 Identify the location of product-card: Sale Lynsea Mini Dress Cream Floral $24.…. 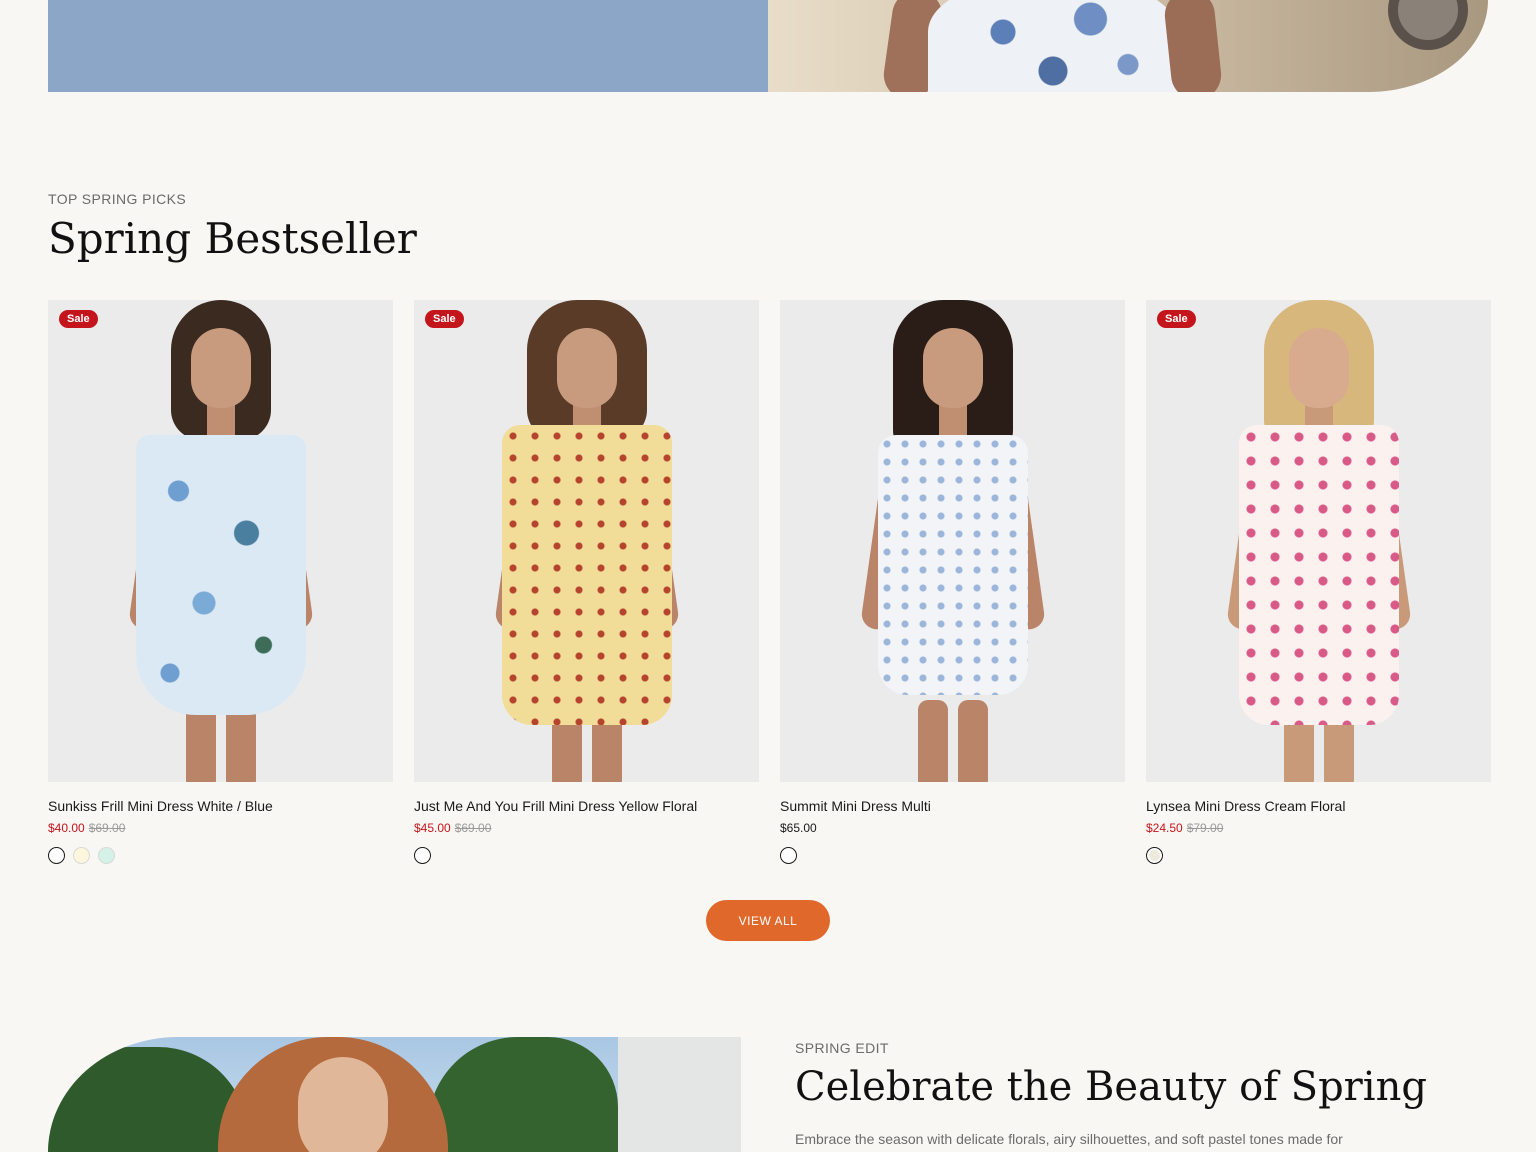
(1318, 582).